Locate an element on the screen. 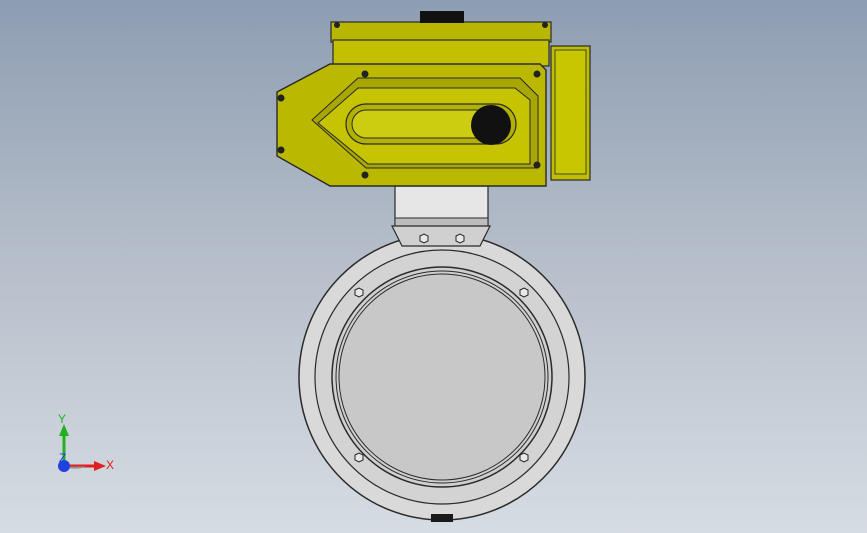 This screenshot has width=867, height=533. position-indicator is located at coordinates (491, 125).